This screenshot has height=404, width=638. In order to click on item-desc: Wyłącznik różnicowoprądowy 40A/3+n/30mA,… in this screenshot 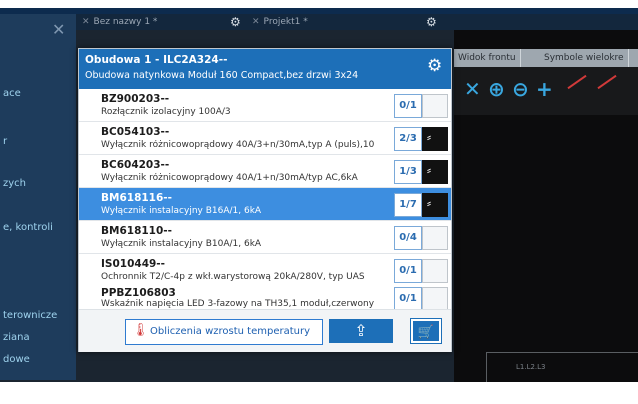, I will do `click(238, 145)`.